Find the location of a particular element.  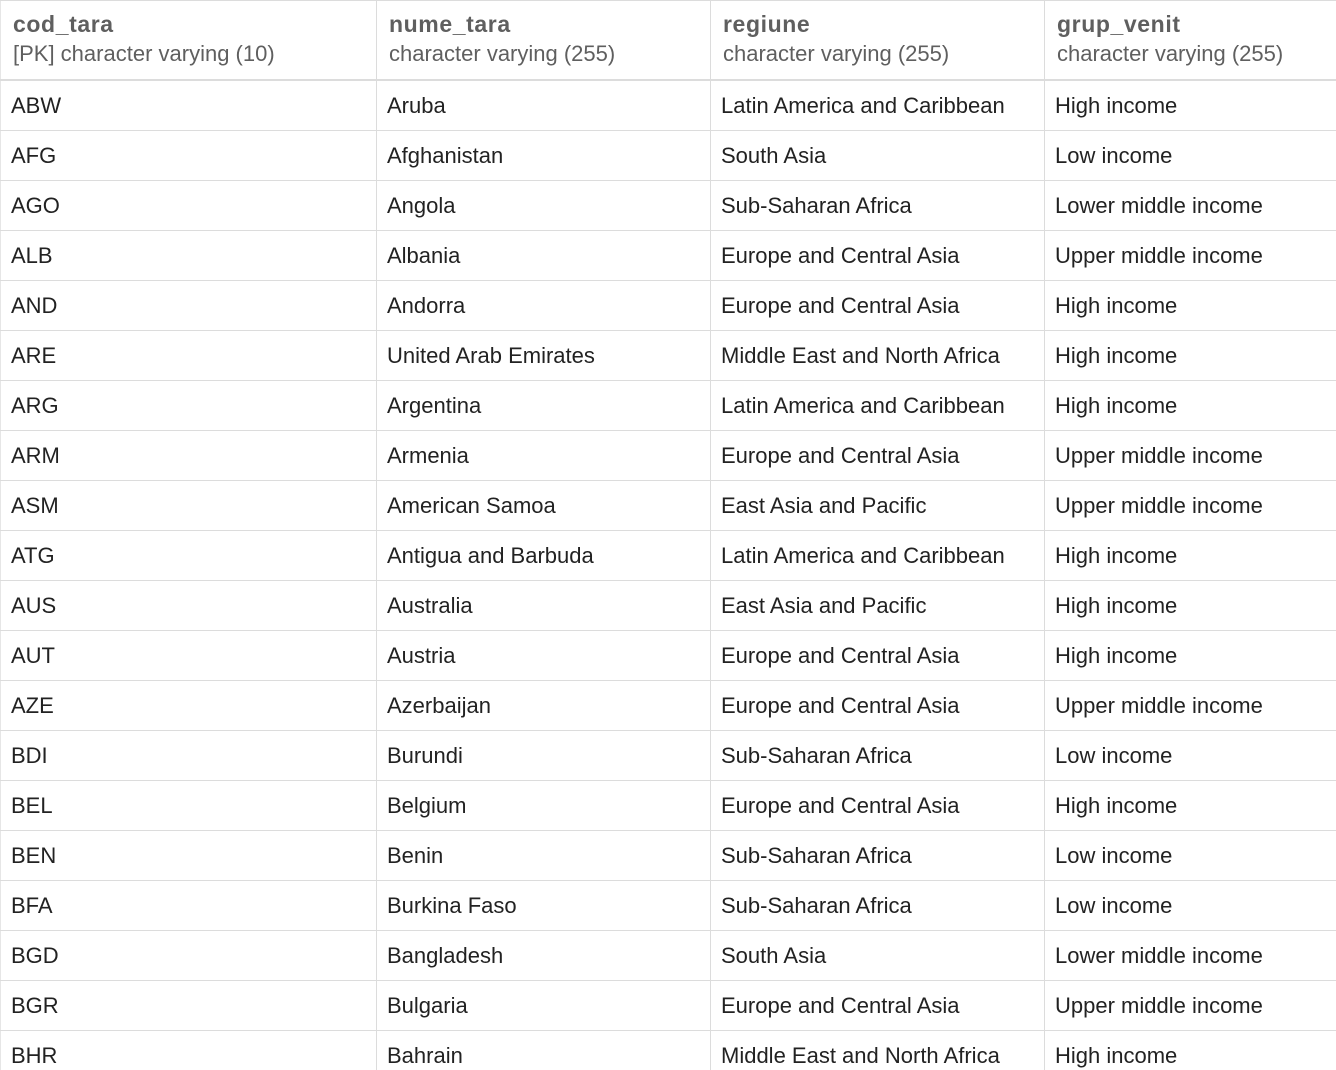

cell-cod-tara: AZE is located at coordinates (188, 705).